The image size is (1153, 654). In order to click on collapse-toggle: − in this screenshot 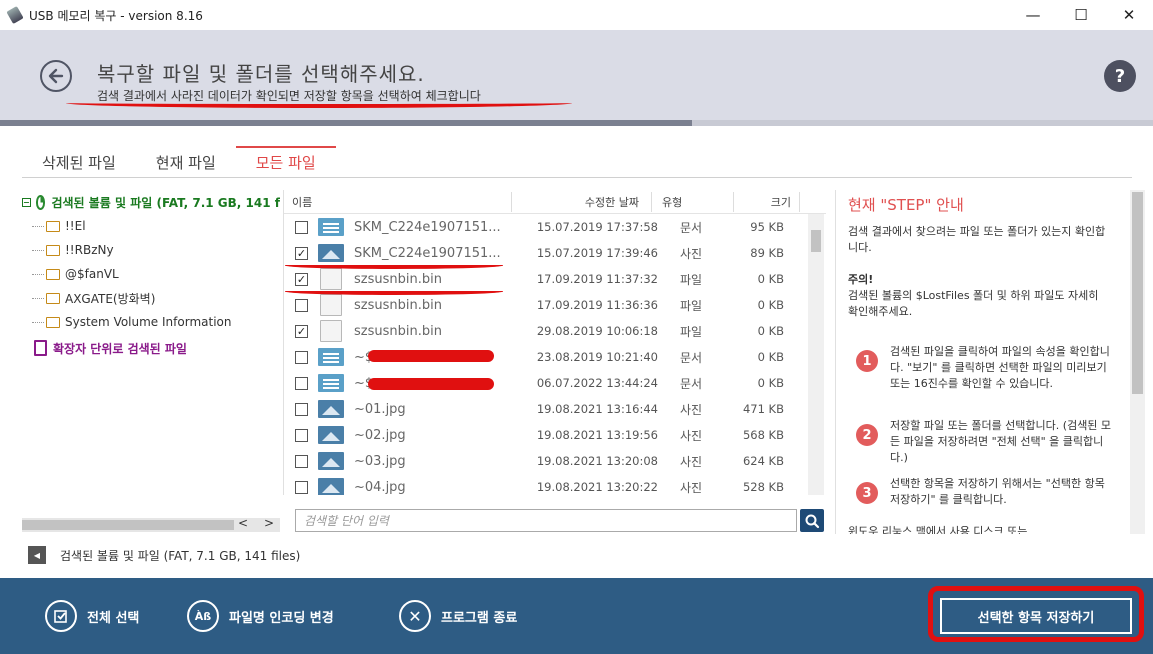, I will do `click(26, 202)`.